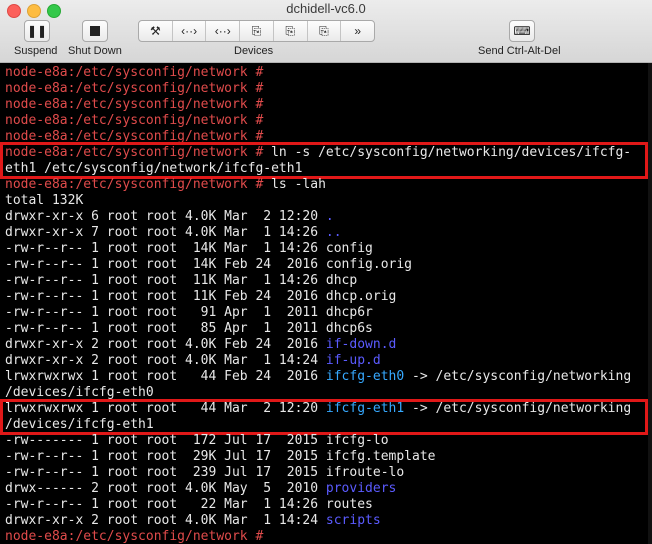  Describe the element at coordinates (519, 51) in the screenshot. I see `send-ctrl-alt-del-label: Send Ctrl-Alt-Del` at that location.